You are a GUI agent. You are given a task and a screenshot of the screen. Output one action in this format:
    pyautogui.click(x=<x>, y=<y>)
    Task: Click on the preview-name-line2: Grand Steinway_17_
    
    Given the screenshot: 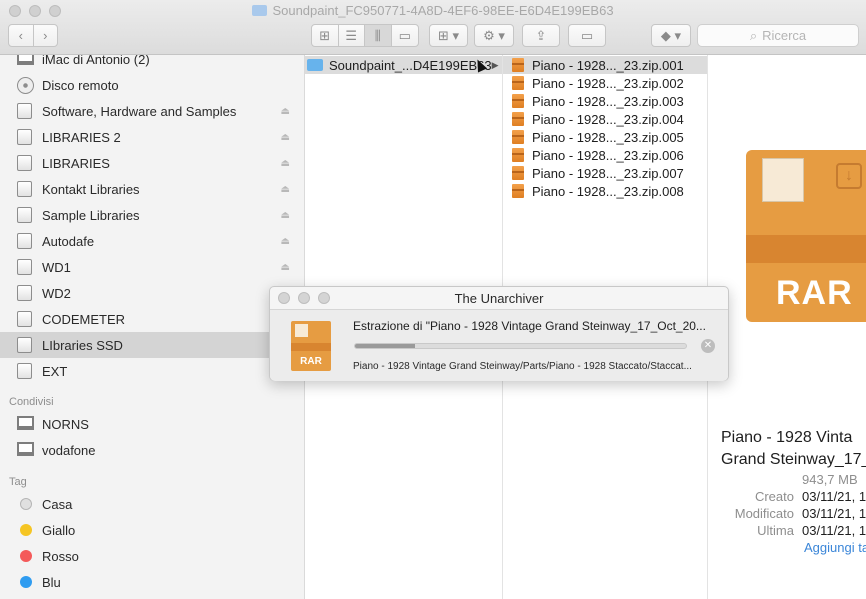 What is the action you would take?
    pyautogui.click(x=793, y=459)
    